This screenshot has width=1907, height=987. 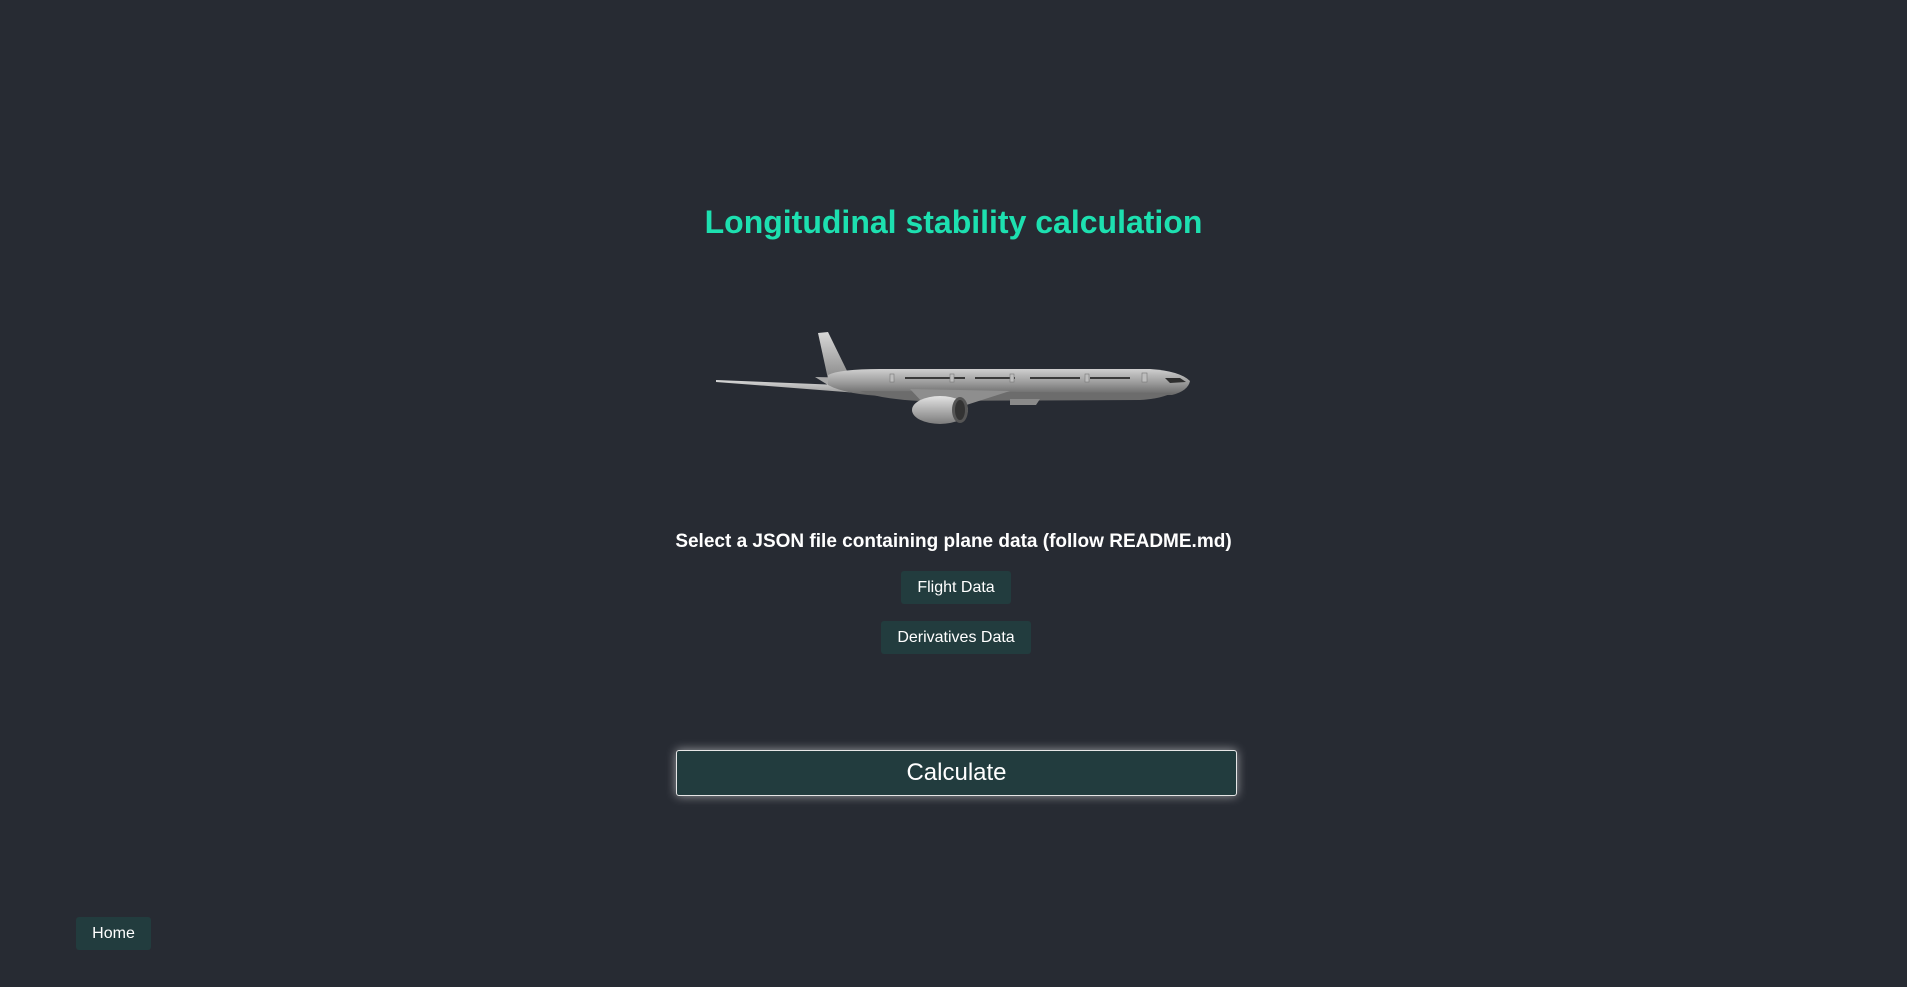 I want to click on flight-data-button: Flight Data, so click(x=956, y=587).